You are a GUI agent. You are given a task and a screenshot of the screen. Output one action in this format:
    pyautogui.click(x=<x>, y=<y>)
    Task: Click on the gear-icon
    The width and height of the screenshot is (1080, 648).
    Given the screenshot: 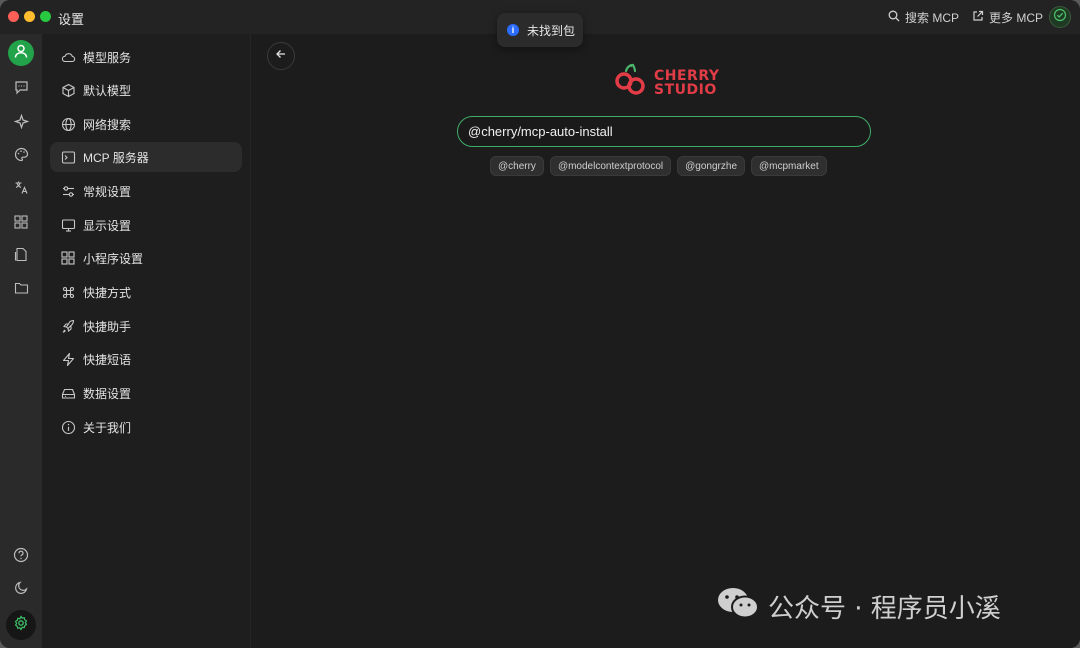 What is the action you would take?
    pyautogui.click(x=21, y=625)
    